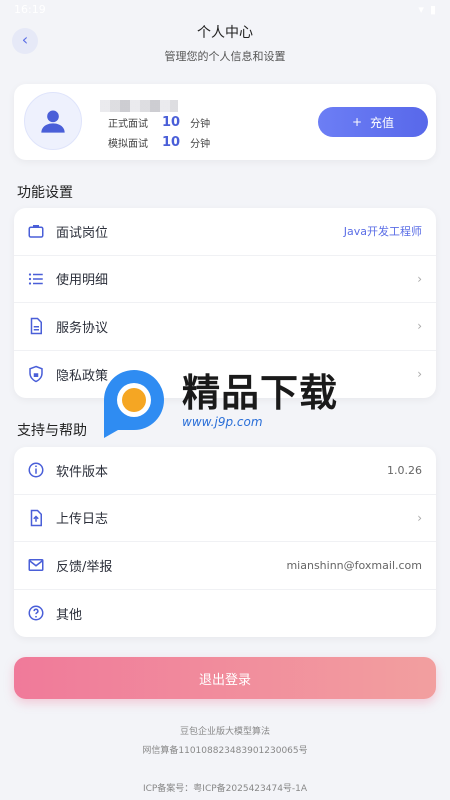  I want to click on avatar, so click(53, 121).